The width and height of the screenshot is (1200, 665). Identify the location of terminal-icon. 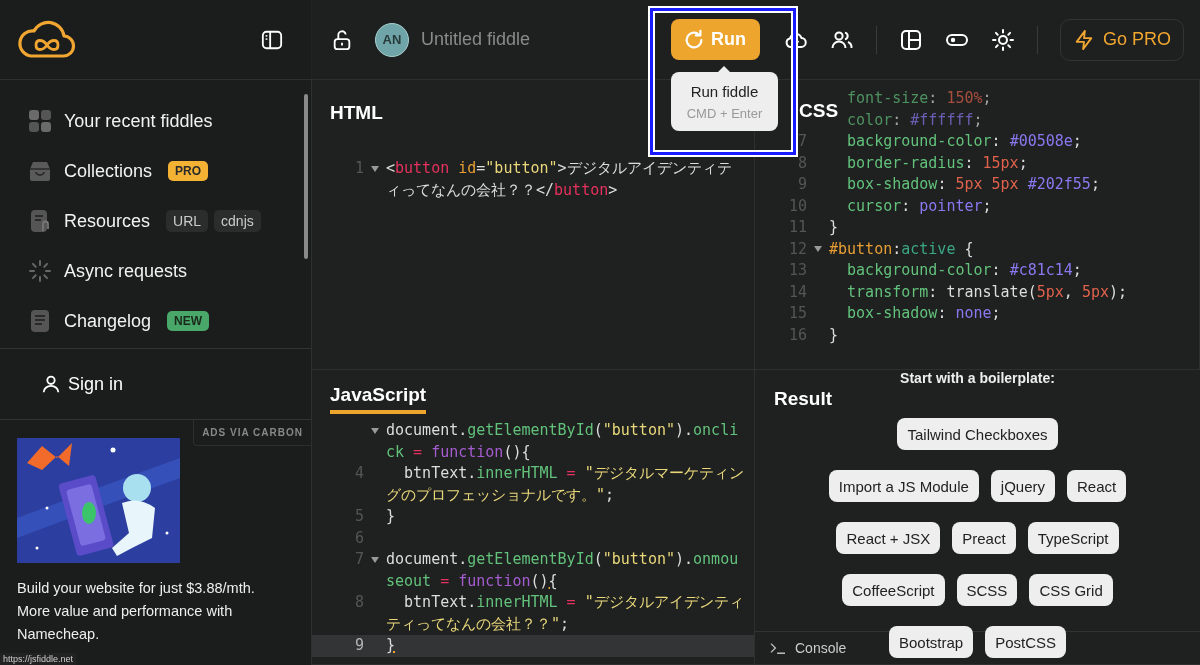
(778, 648).